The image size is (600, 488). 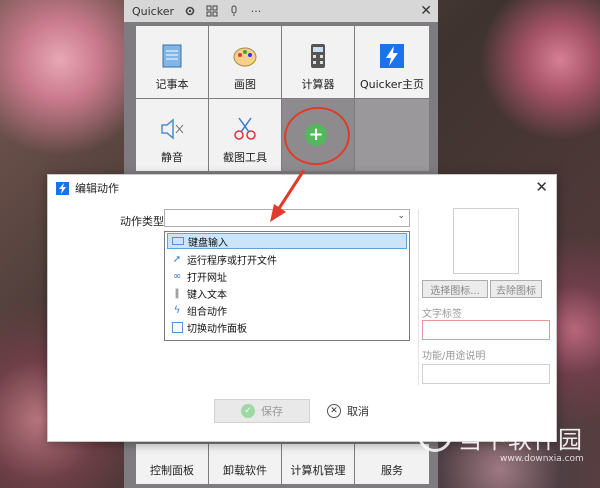 What do you see at coordinates (212, 11) in the screenshot?
I see `grid-icon` at bounding box center [212, 11].